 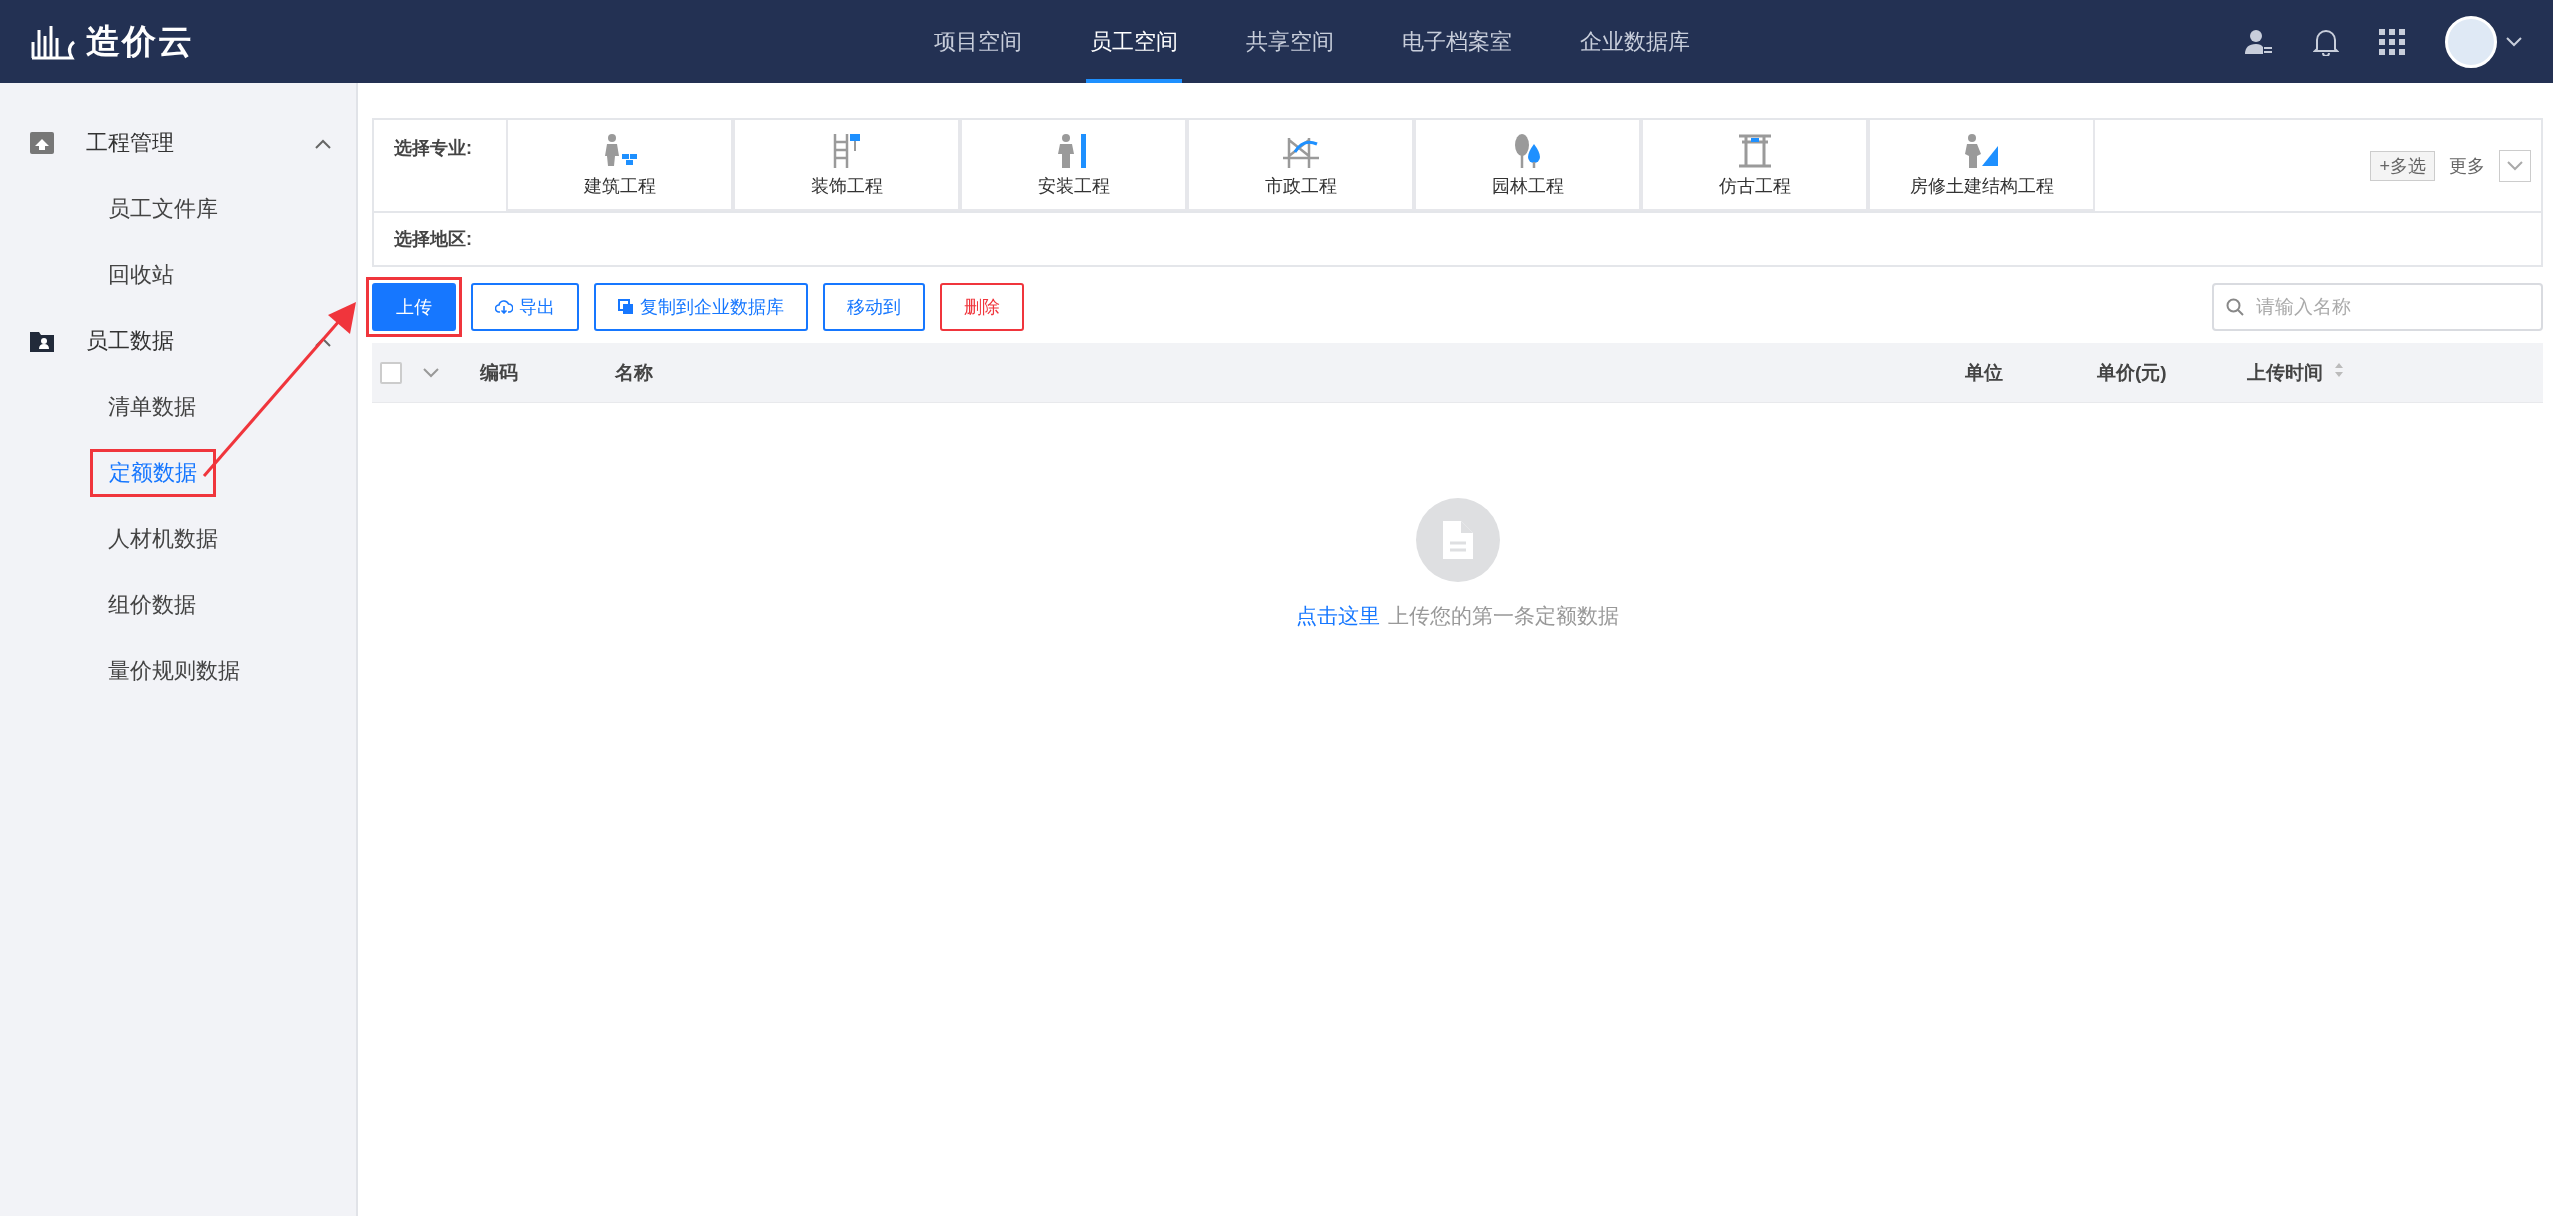 What do you see at coordinates (2471, 41) in the screenshot?
I see `avatar` at bounding box center [2471, 41].